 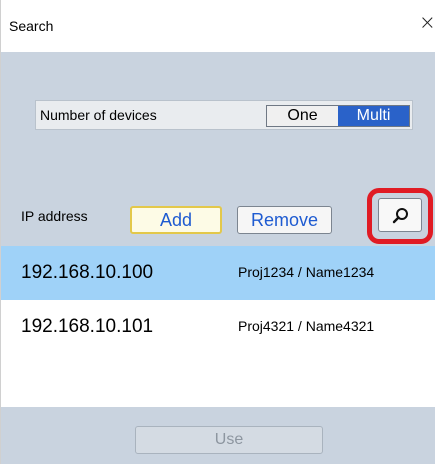 What do you see at coordinates (373, 116) in the screenshot?
I see `device-count-option-multi: Multi` at bounding box center [373, 116].